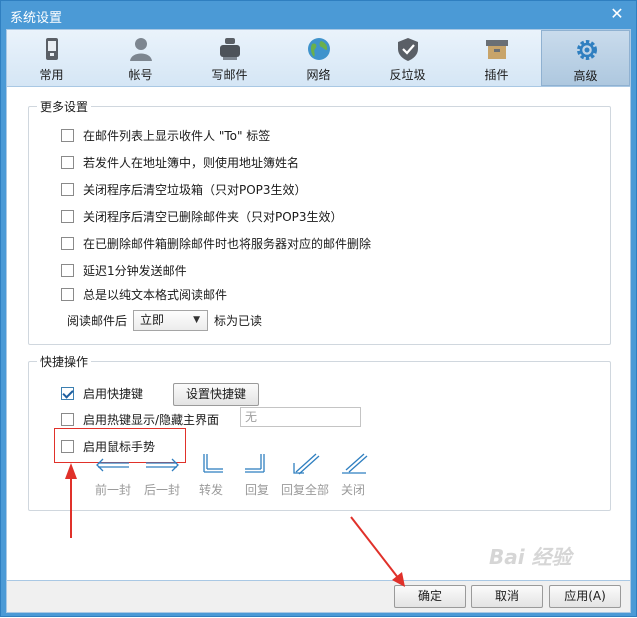  Describe the element at coordinates (306, 464) in the screenshot. I see `diagonal-arrow-icon` at that location.